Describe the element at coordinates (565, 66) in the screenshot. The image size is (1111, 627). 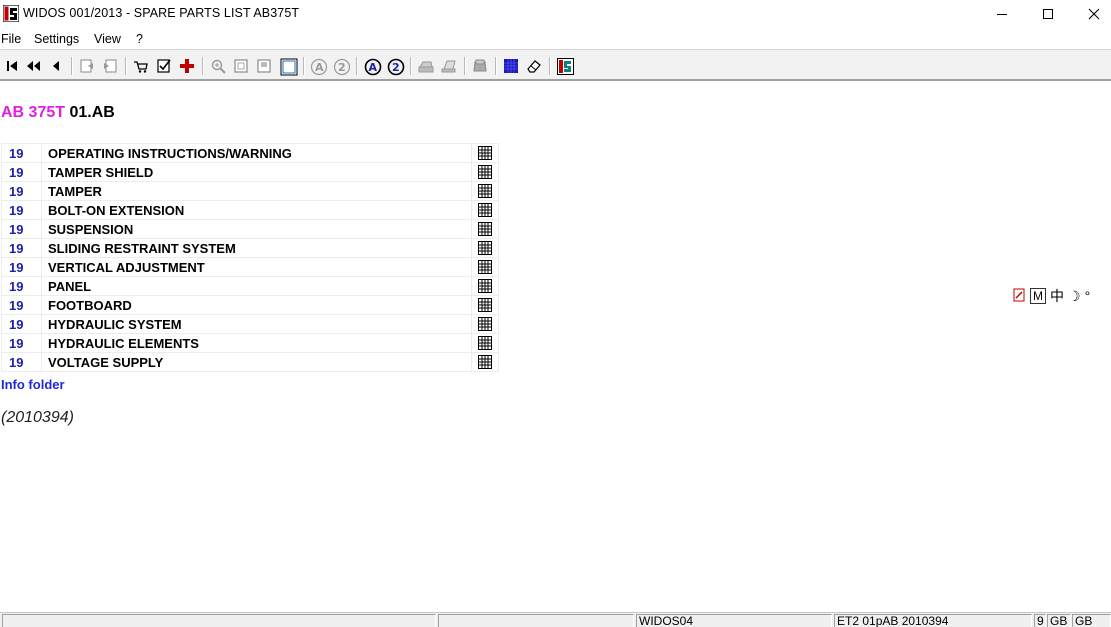
I see `widos-logo-icon` at that location.